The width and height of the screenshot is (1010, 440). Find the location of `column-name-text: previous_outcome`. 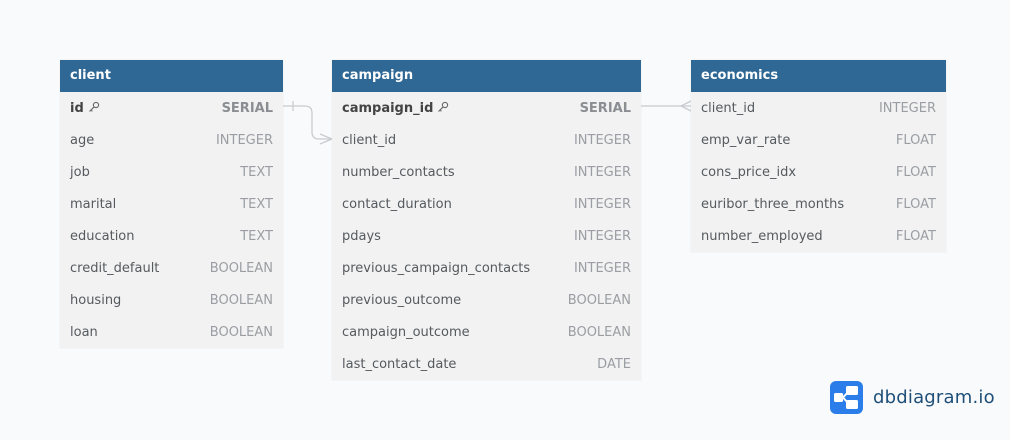

column-name-text: previous_outcome is located at coordinates (402, 300).